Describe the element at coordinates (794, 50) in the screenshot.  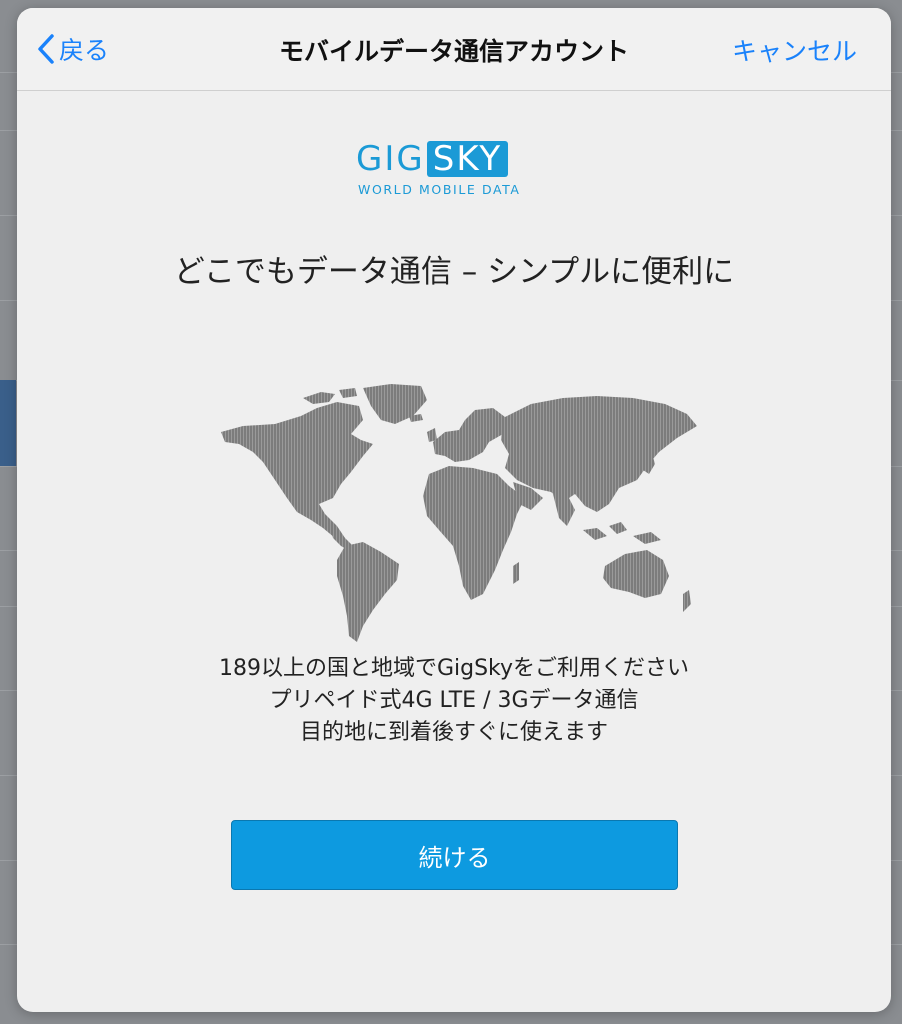
I see `cancel-button: キャンセル` at that location.